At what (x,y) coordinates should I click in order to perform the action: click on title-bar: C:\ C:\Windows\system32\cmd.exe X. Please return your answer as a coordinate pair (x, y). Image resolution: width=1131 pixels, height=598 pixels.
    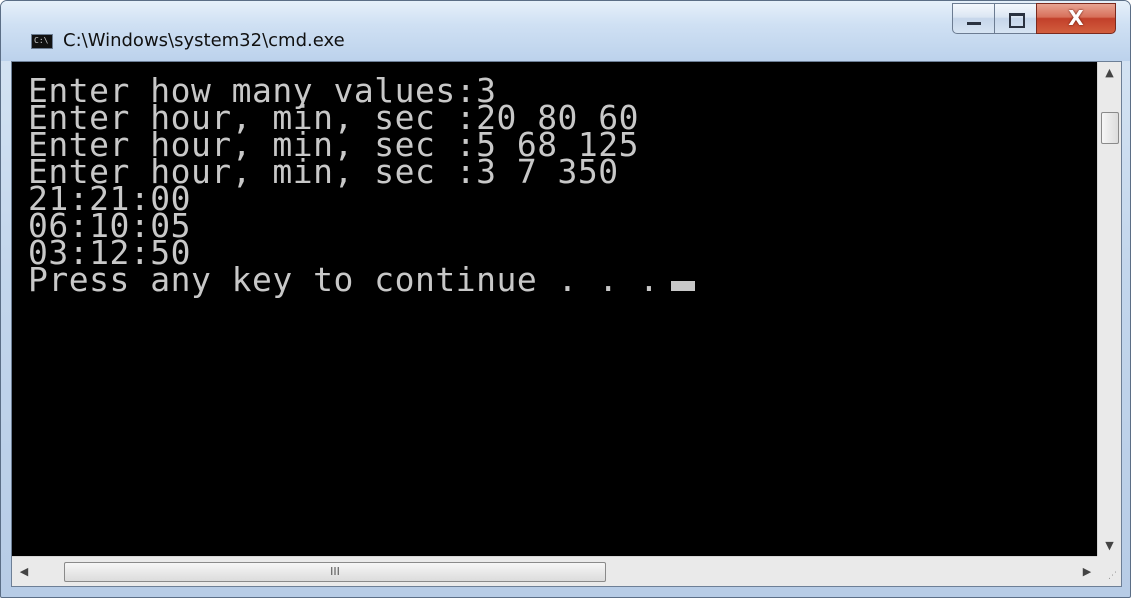
    Looking at the image, I should click on (565, 31).